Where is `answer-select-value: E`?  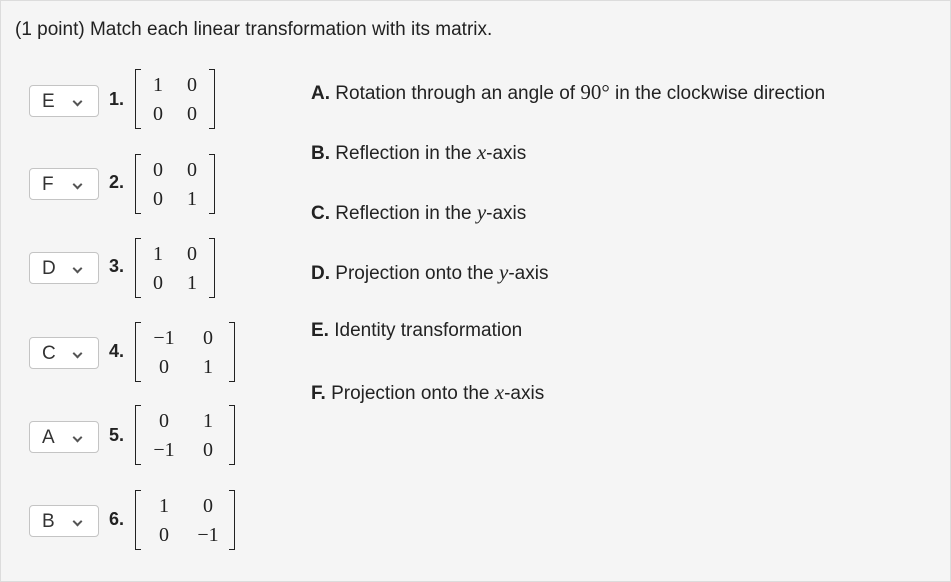 answer-select-value: E is located at coordinates (48, 101).